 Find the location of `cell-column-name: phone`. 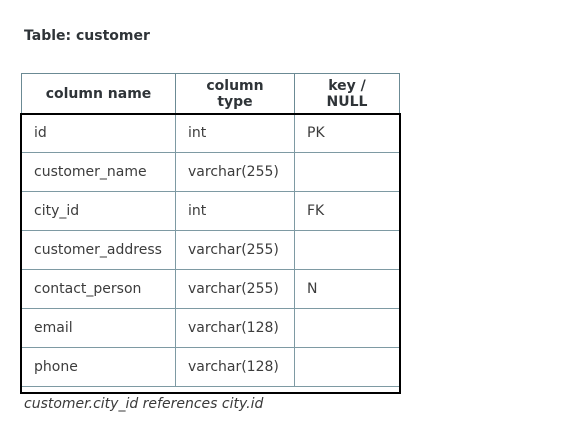

cell-column-name: phone is located at coordinates (98, 367).